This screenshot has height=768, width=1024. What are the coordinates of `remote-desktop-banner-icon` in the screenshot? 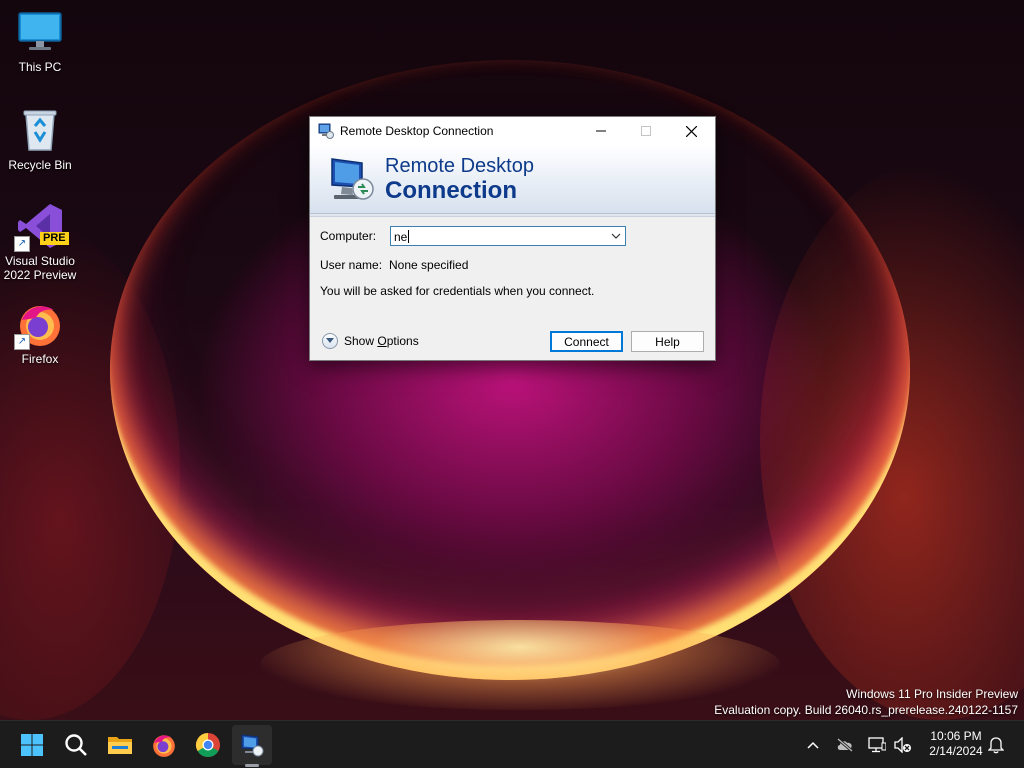 It's located at (352, 179).